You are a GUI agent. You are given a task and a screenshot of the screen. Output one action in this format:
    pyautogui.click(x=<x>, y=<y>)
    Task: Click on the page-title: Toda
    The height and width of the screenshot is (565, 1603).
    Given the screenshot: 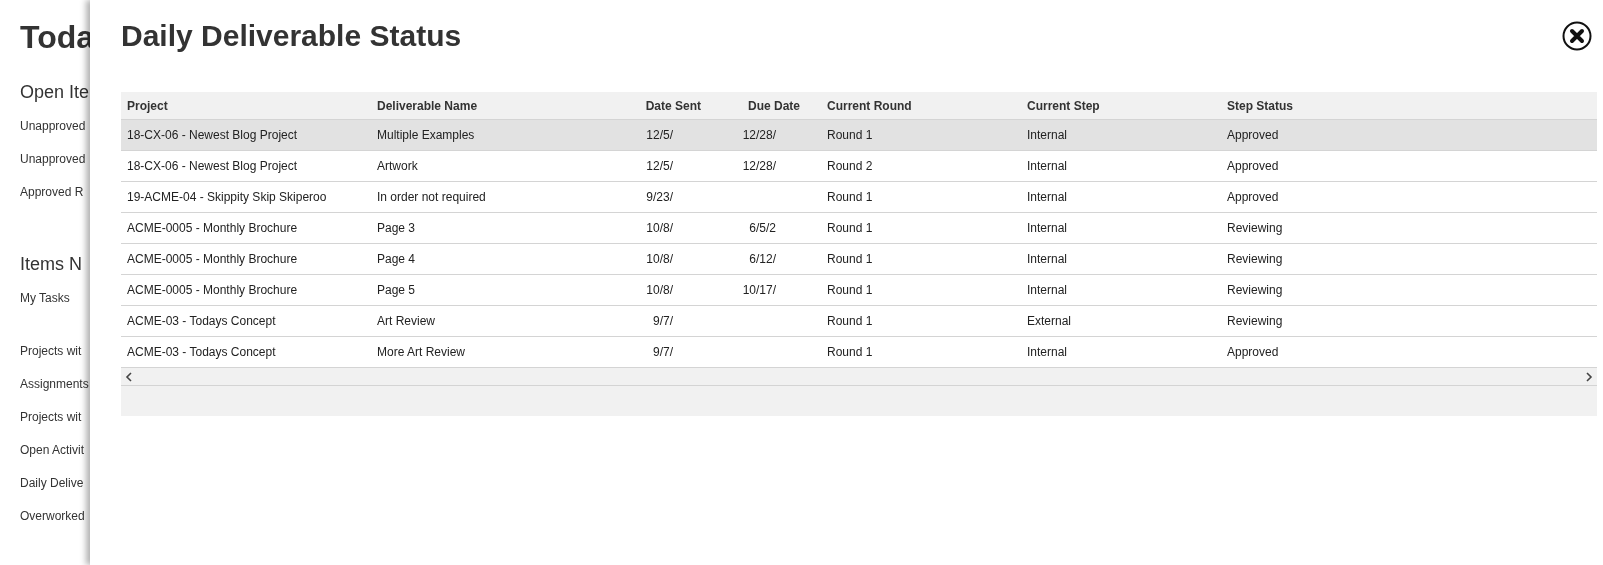 What is the action you would take?
    pyautogui.click(x=55, y=37)
    